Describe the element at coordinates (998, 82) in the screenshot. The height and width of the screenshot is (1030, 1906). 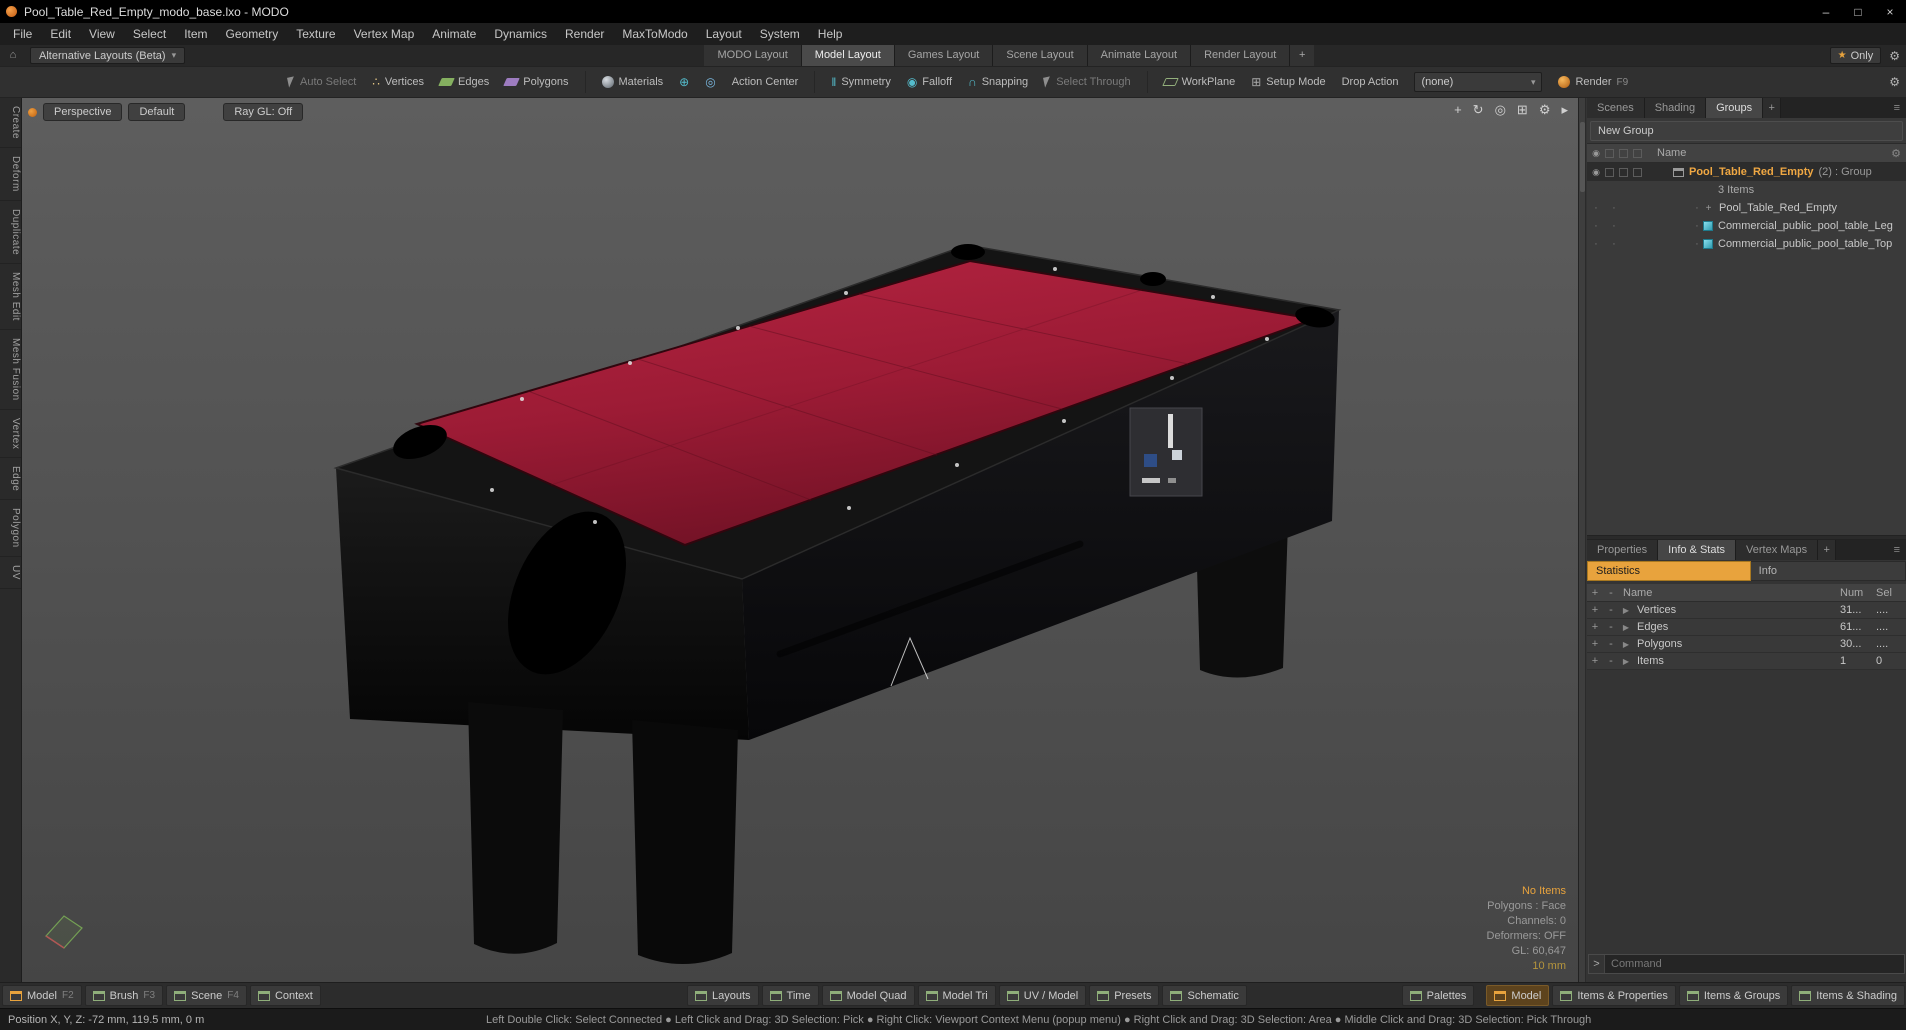
I see `snapping-button: ∩ Snapping` at that location.